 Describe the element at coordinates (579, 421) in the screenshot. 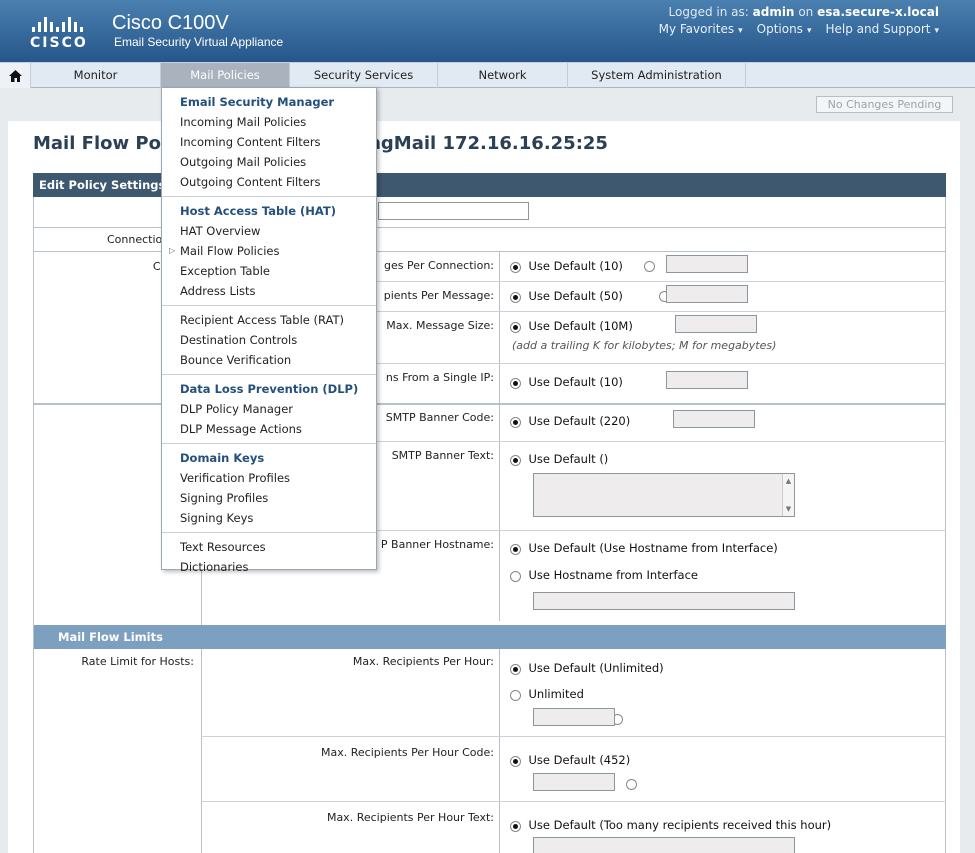

I see `use-default-label: Use Default (220)` at that location.